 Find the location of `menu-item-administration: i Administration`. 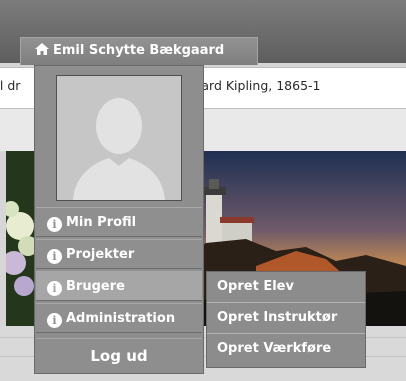

menu-item-administration: i Administration is located at coordinates (119, 318).